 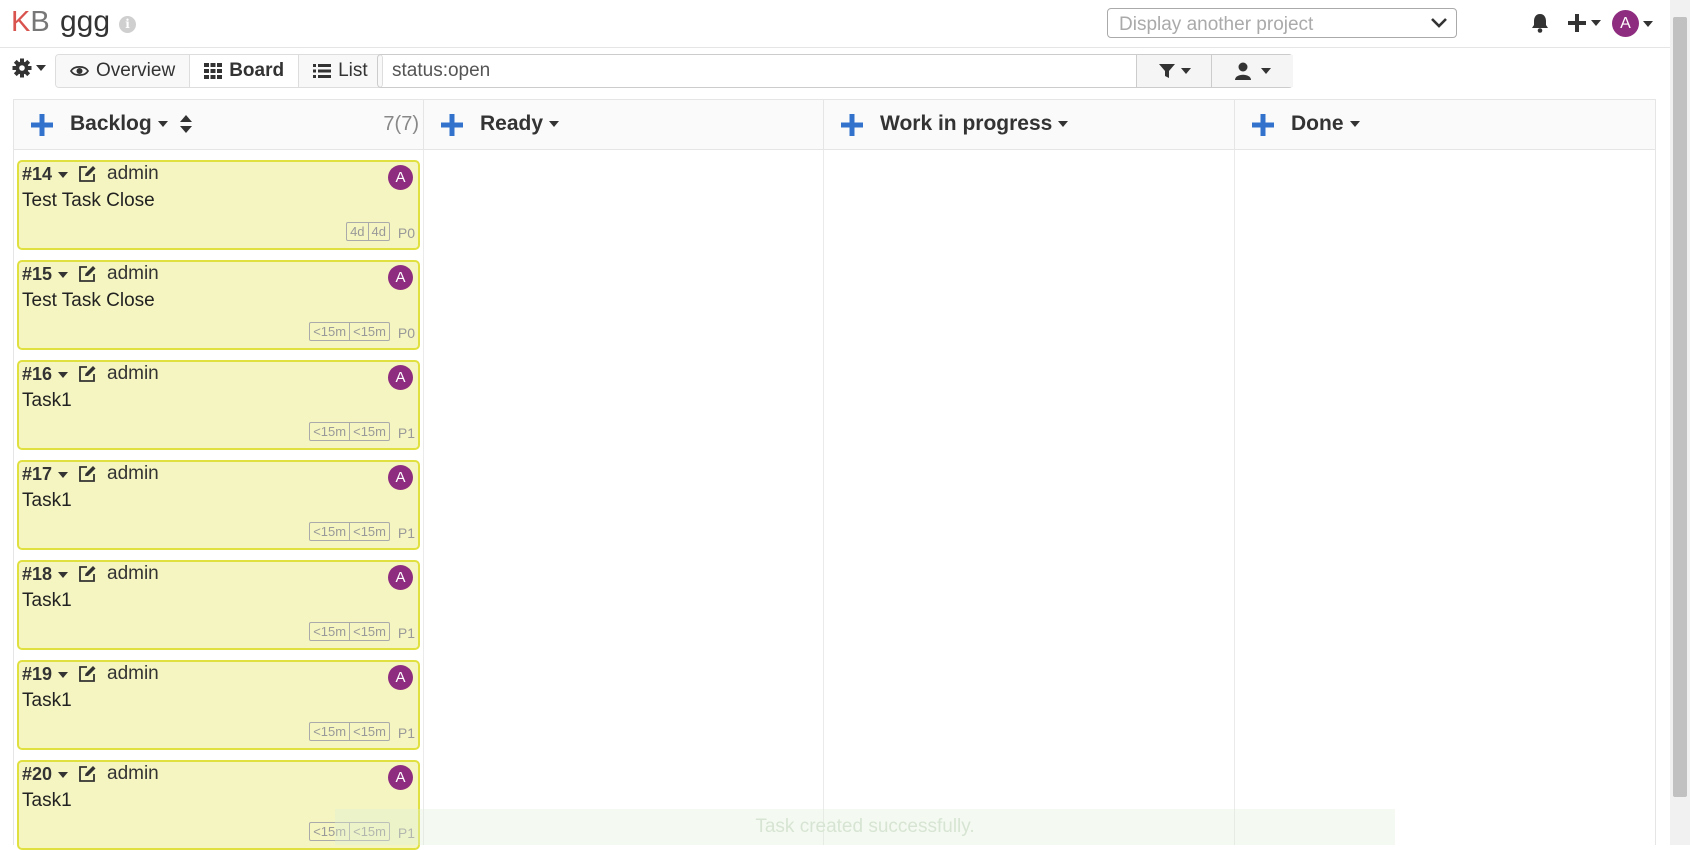 I want to click on kanboard-logo: KB, so click(x=30, y=22).